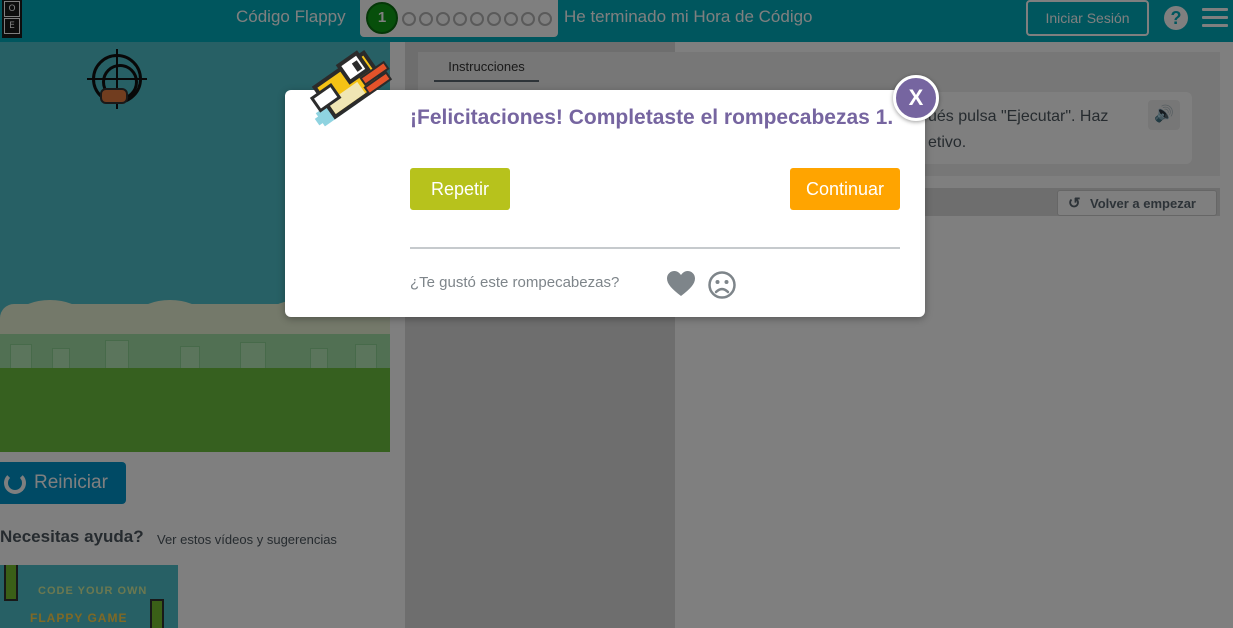 This screenshot has height=628, width=1233. What do you see at coordinates (460, 189) in the screenshot?
I see `repeat-button: Repetir` at bounding box center [460, 189].